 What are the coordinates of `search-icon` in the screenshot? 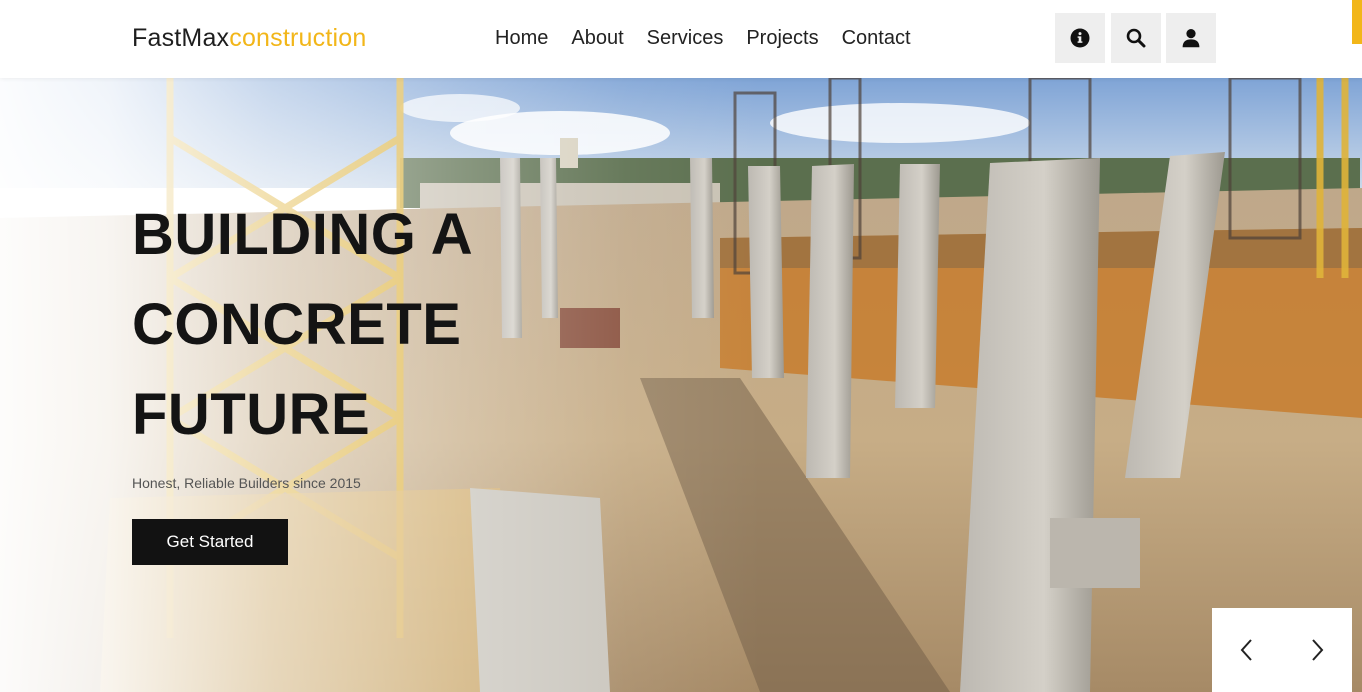 It's located at (1136, 38).